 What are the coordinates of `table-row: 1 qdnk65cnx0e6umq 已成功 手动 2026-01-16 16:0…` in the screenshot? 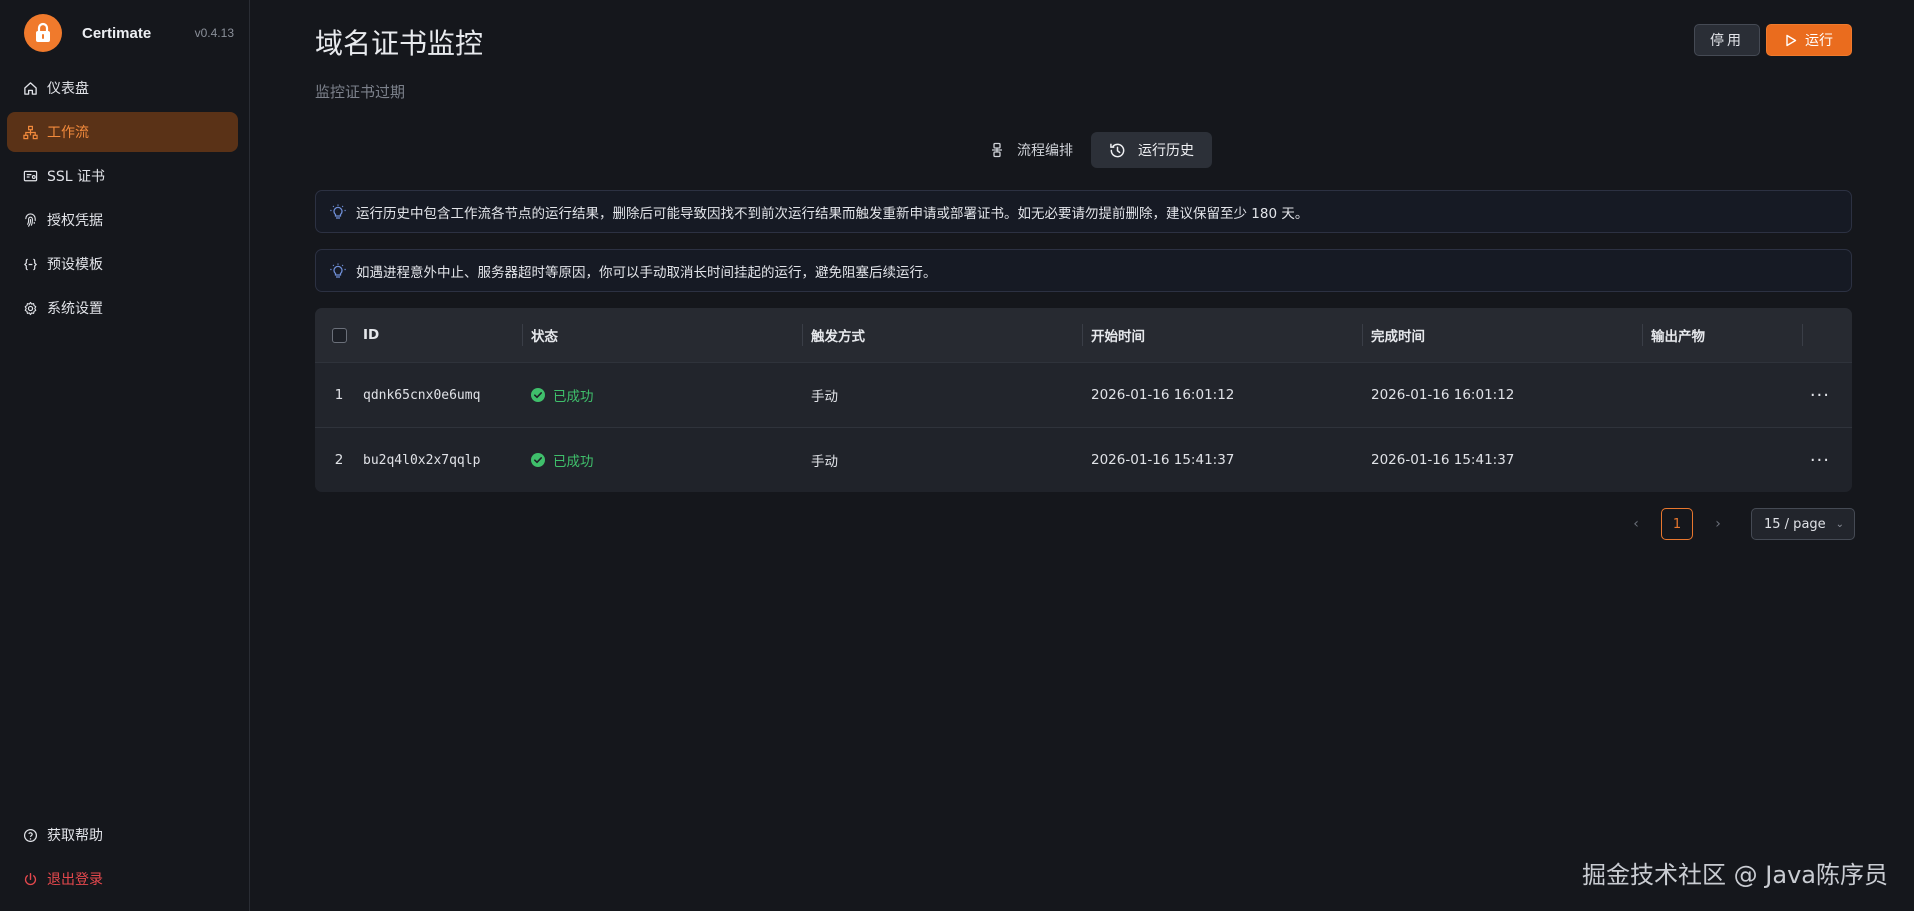 It's located at (1083, 394).